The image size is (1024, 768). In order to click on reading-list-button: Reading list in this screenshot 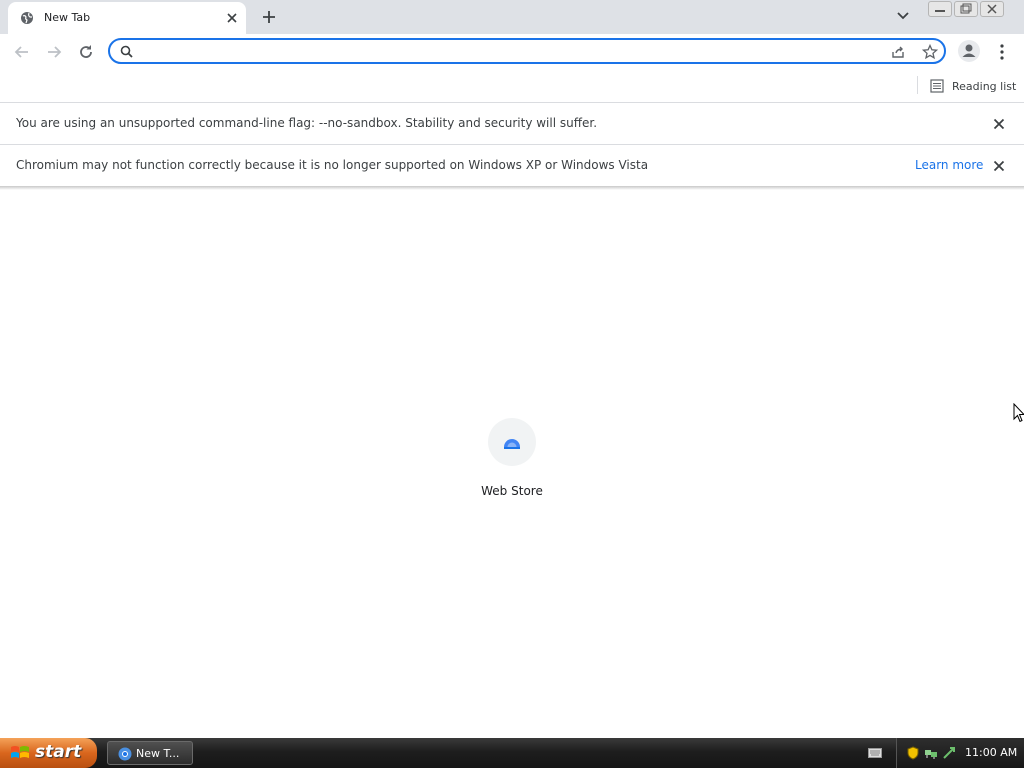, I will do `click(973, 86)`.